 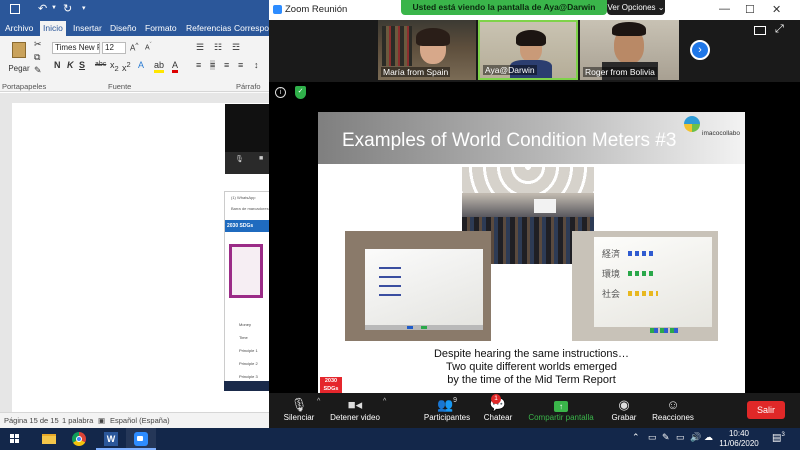 What do you see at coordinates (49, 439) in the screenshot?
I see `file-explorer-icon` at bounding box center [49, 439].